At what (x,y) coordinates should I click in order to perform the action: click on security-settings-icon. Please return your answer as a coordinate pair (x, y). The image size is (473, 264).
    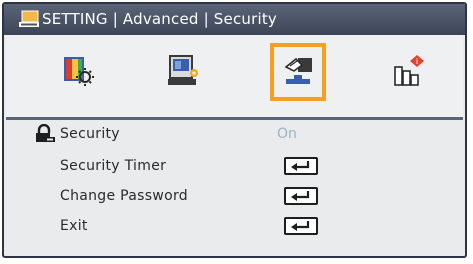
    Looking at the image, I should click on (298, 70).